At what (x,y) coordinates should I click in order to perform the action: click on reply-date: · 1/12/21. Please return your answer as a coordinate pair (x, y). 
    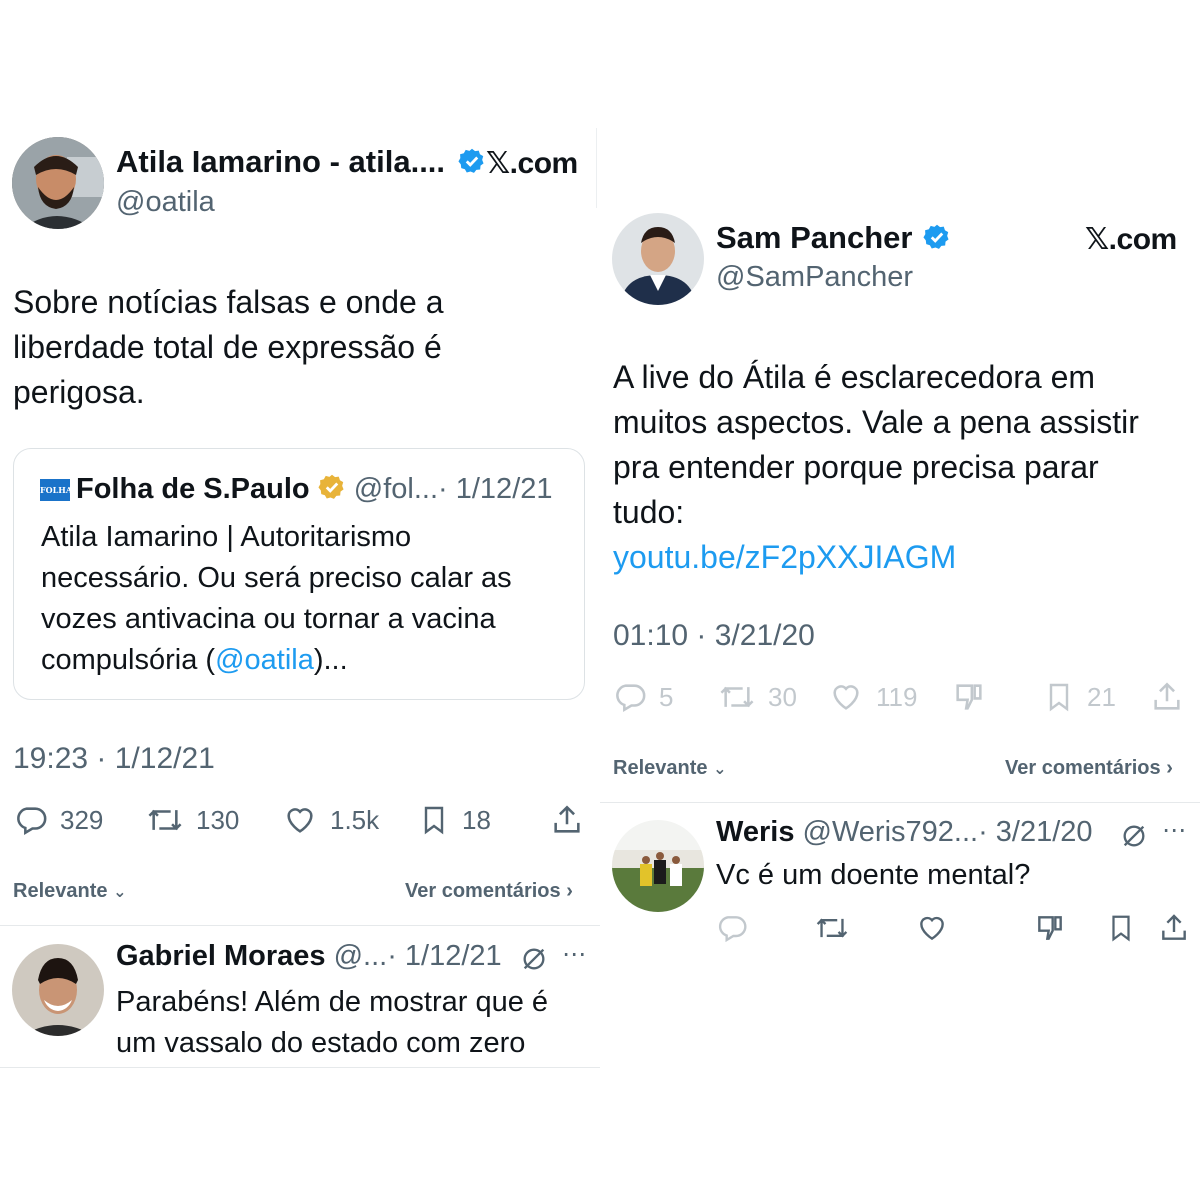
    Looking at the image, I should click on (444, 956).